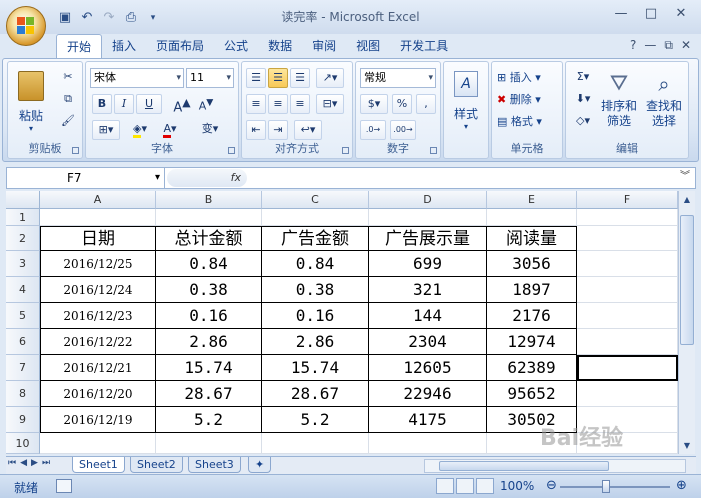  Describe the element at coordinates (627, 316) in the screenshot. I see `cell-f5` at that location.